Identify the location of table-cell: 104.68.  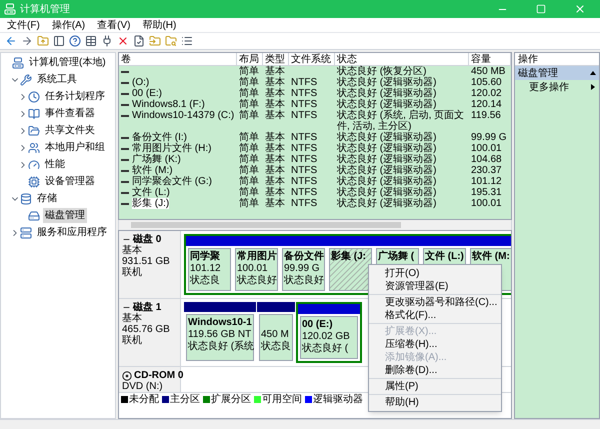
(486, 159).